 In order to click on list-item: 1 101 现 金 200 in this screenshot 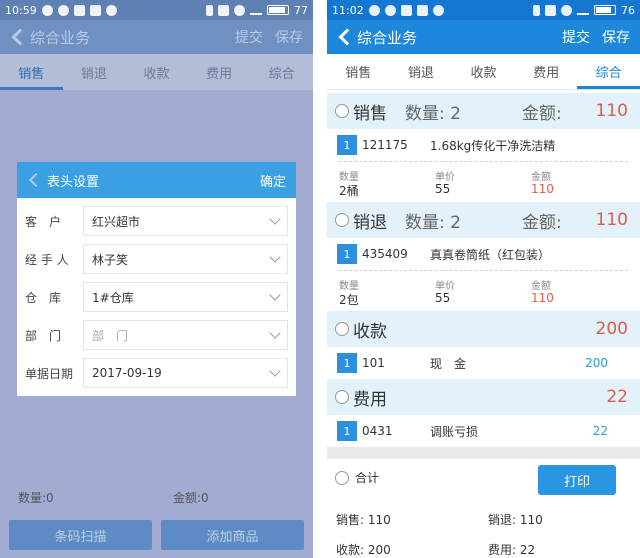, I will do `click(483, 363)`.